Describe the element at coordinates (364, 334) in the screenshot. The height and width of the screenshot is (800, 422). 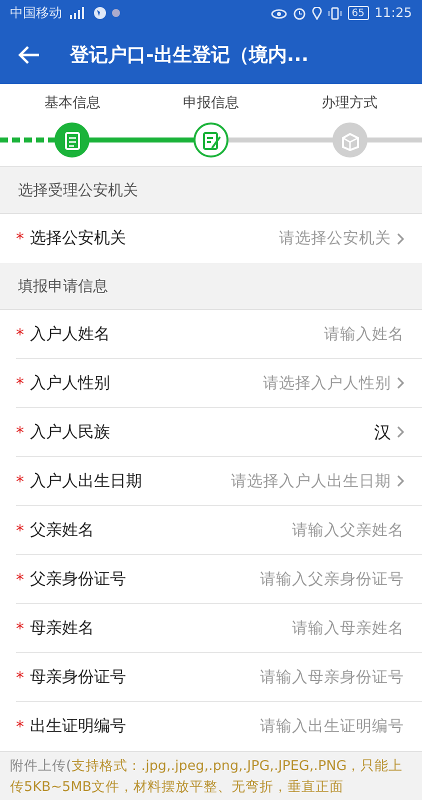
I see `field-placeholder: 请输入姓名` at that location.